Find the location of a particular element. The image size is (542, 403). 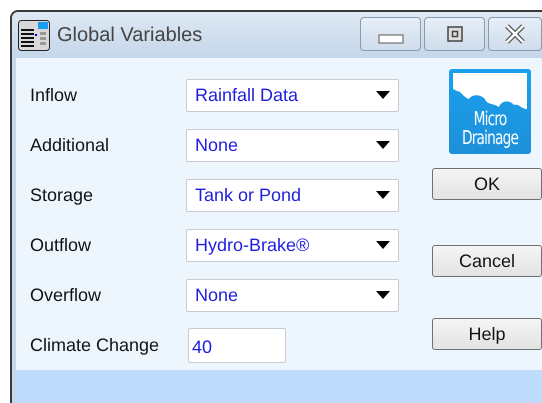

dropdown: Tank or Pond is located at coordinates (292, 195).